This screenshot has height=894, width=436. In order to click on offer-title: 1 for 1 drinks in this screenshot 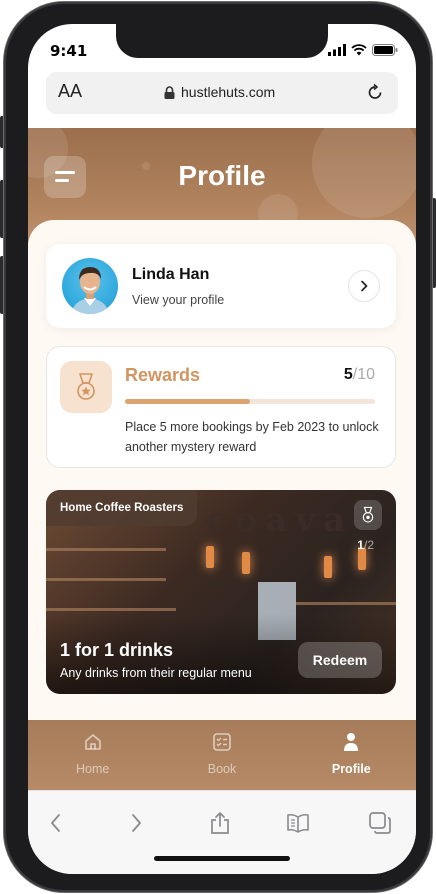, I will do `click(117, 650)`.